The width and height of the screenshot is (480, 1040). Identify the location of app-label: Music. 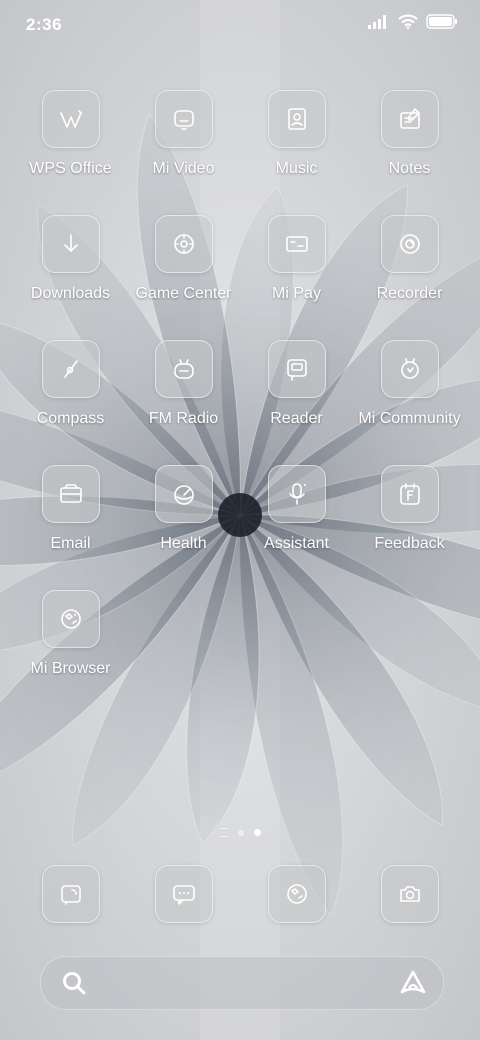
(296, 168).